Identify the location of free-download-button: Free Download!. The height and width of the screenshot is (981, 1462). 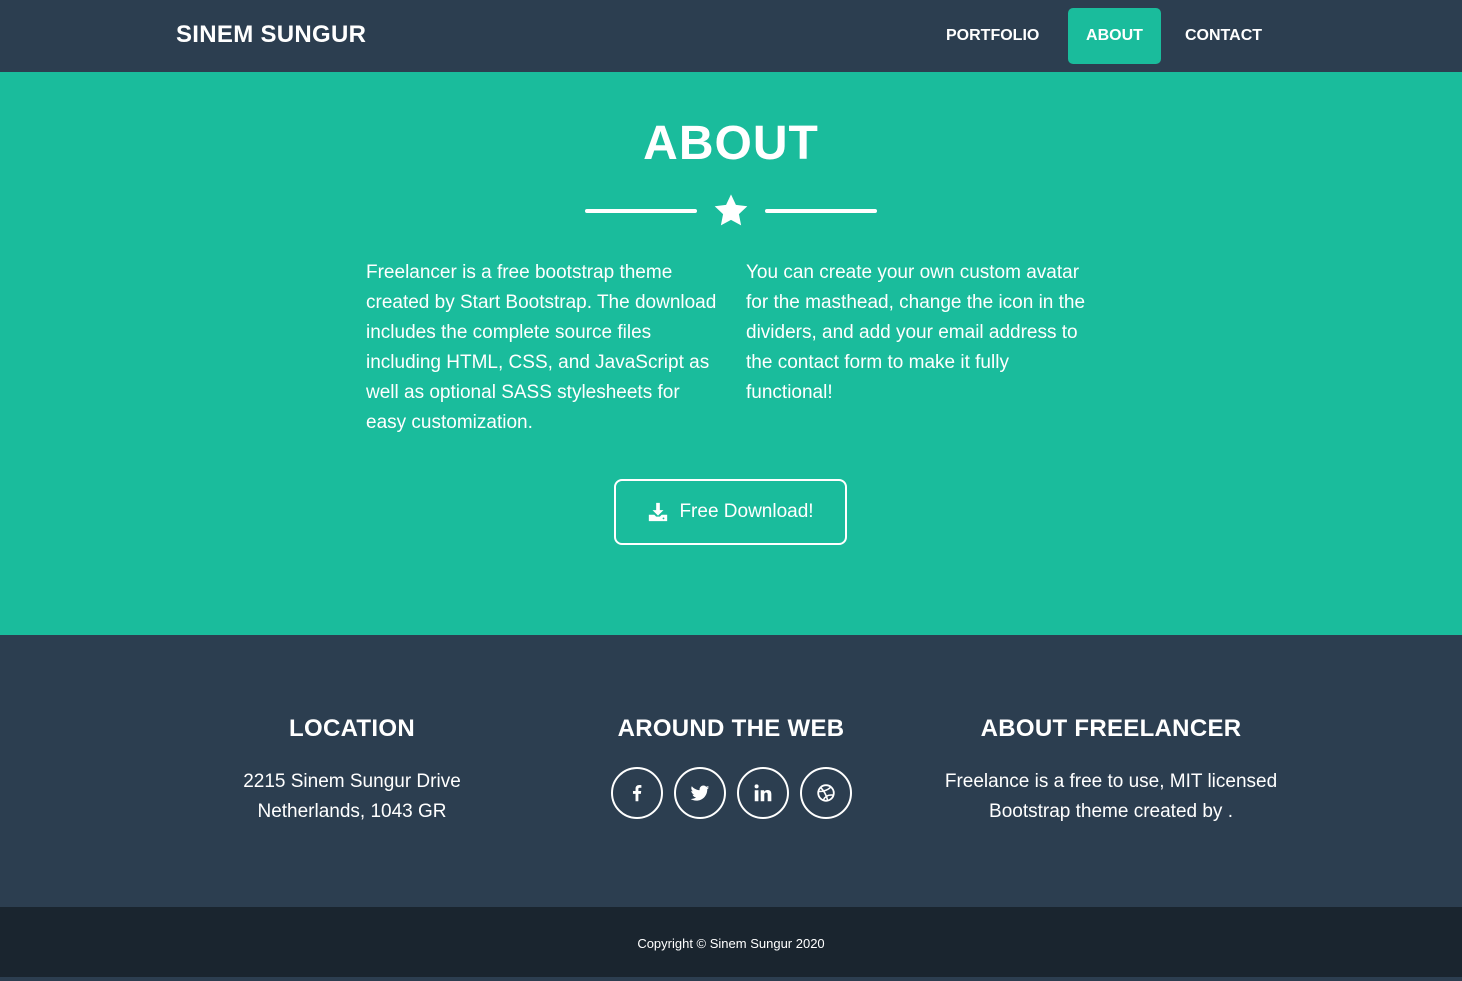
(730, 512).